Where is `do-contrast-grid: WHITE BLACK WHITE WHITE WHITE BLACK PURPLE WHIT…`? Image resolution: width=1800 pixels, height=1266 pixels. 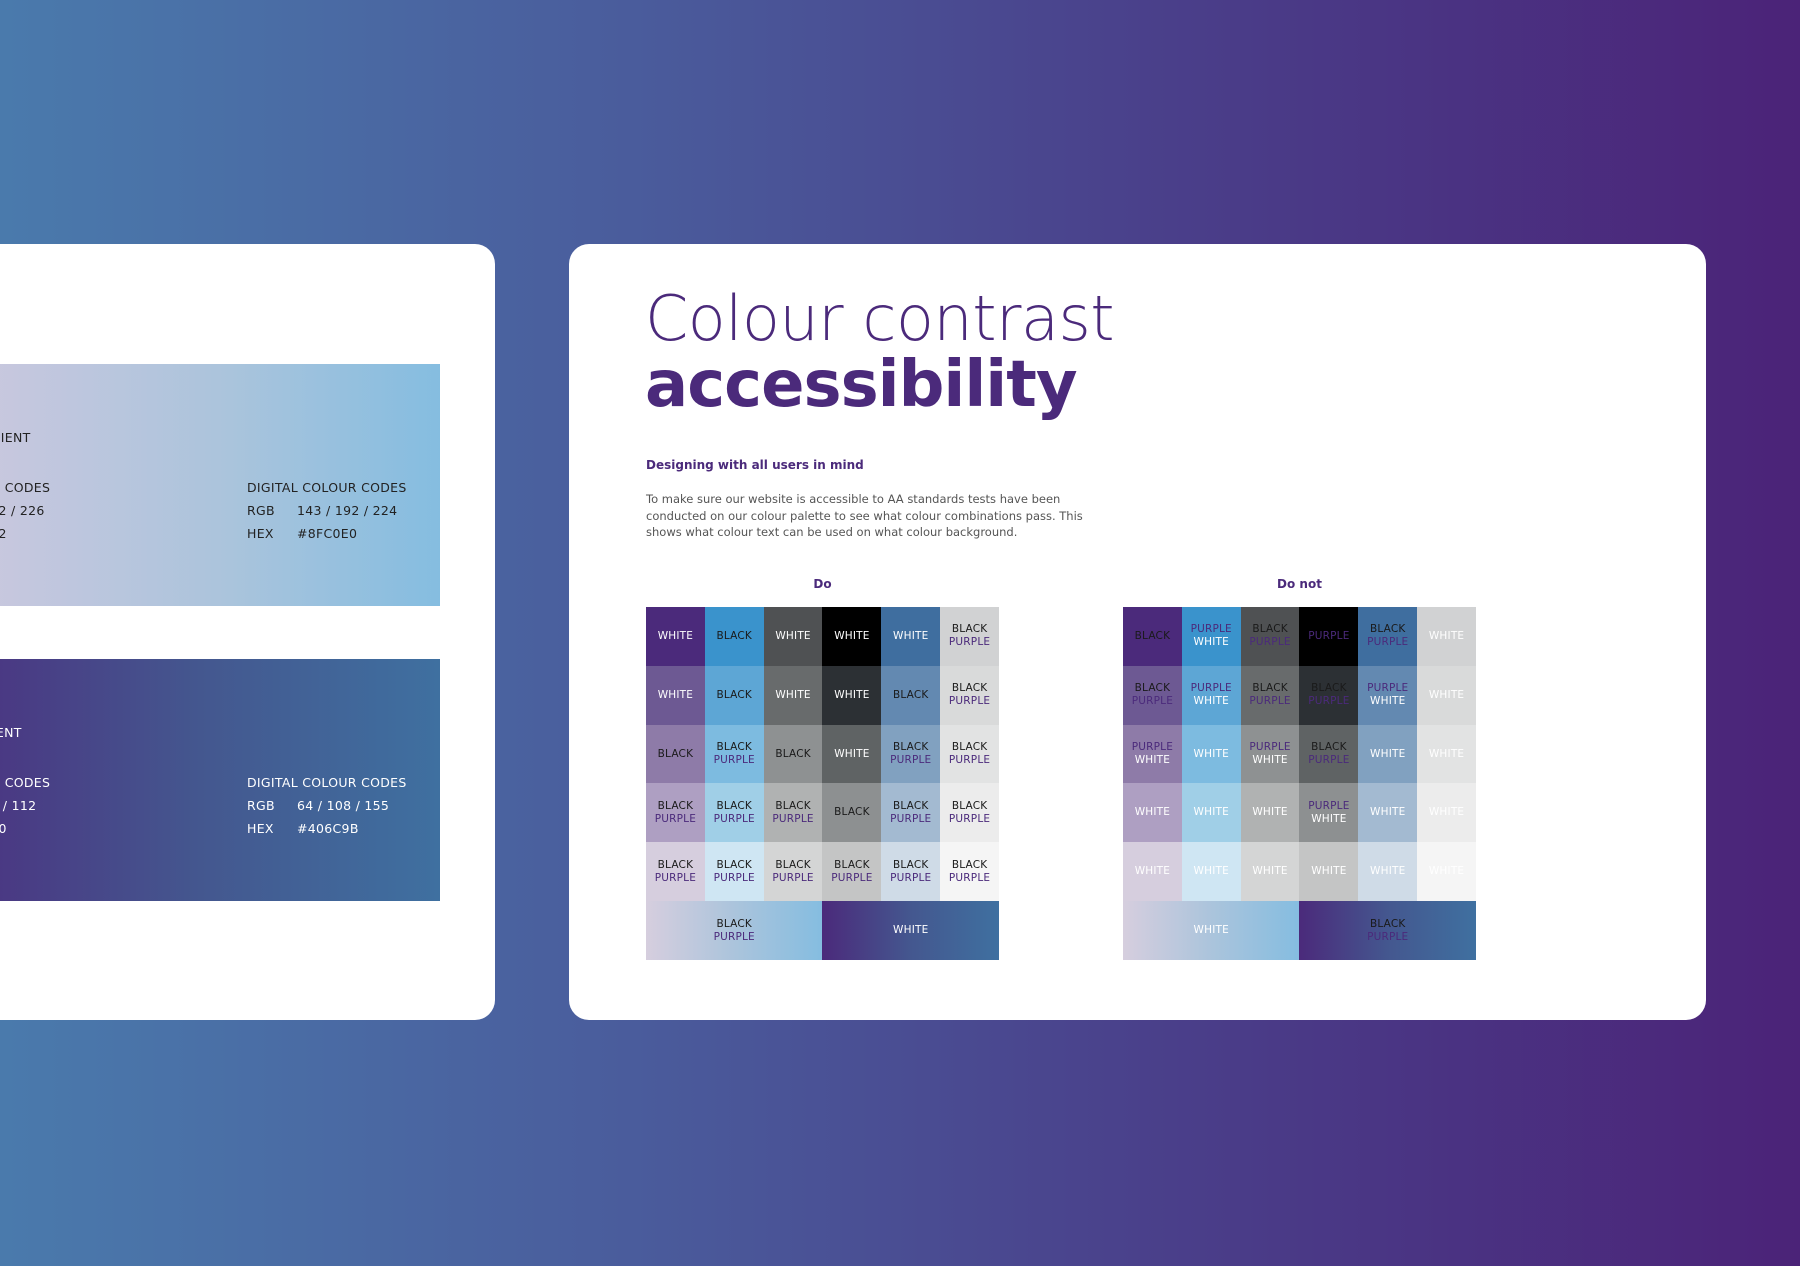 do-contrast-grid: WHITE BLACK WHITE WHITE WHITE BLACK PURPLE WHIT… is located at coordinates (822, 783).